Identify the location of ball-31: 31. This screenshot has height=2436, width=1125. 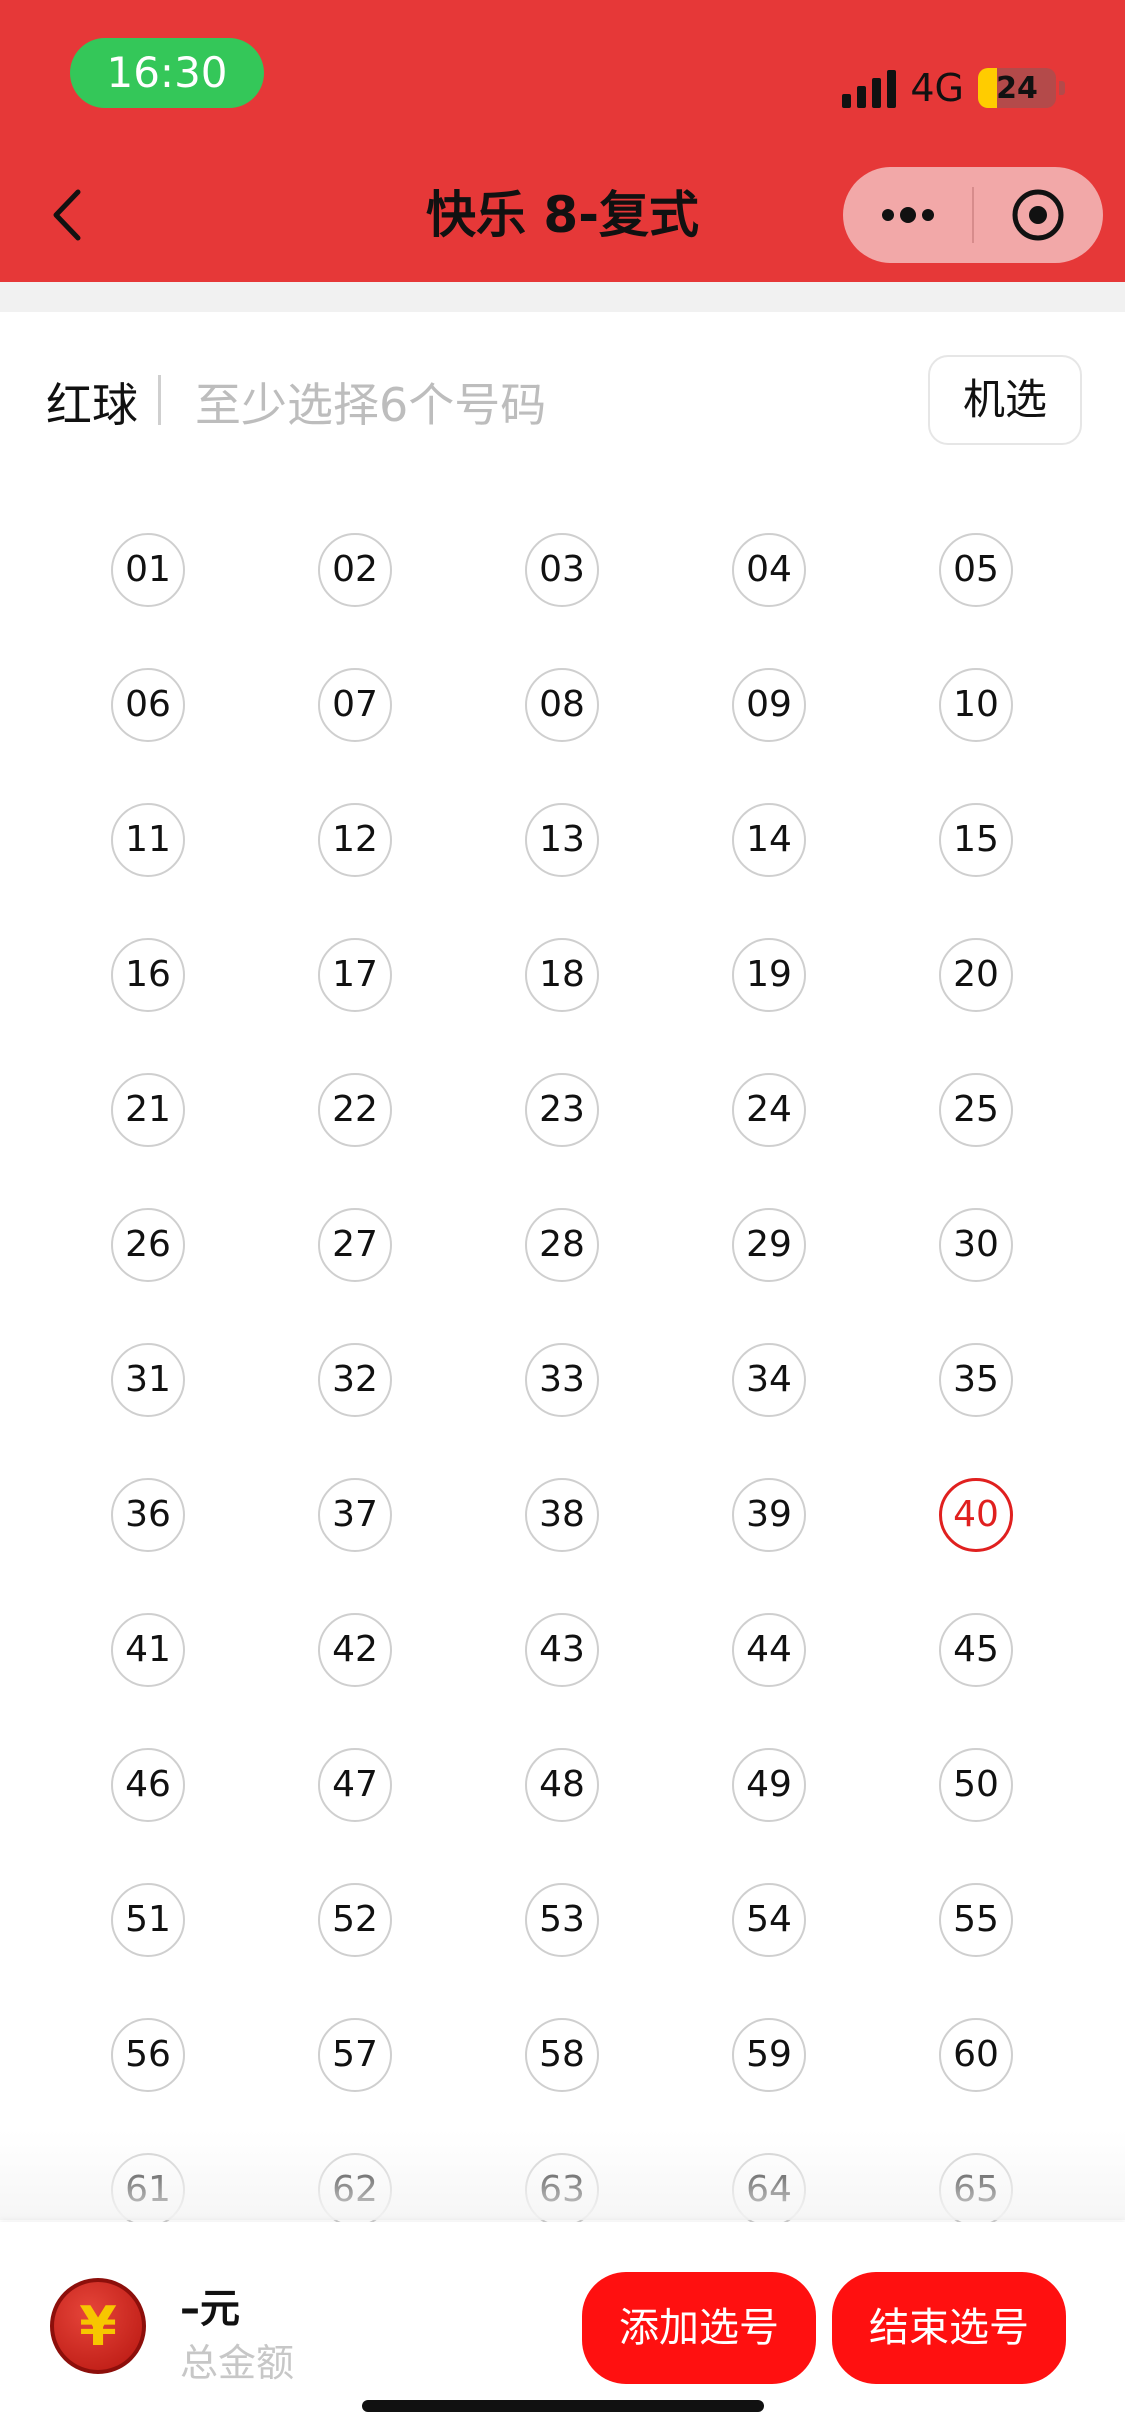
(148, 1380).